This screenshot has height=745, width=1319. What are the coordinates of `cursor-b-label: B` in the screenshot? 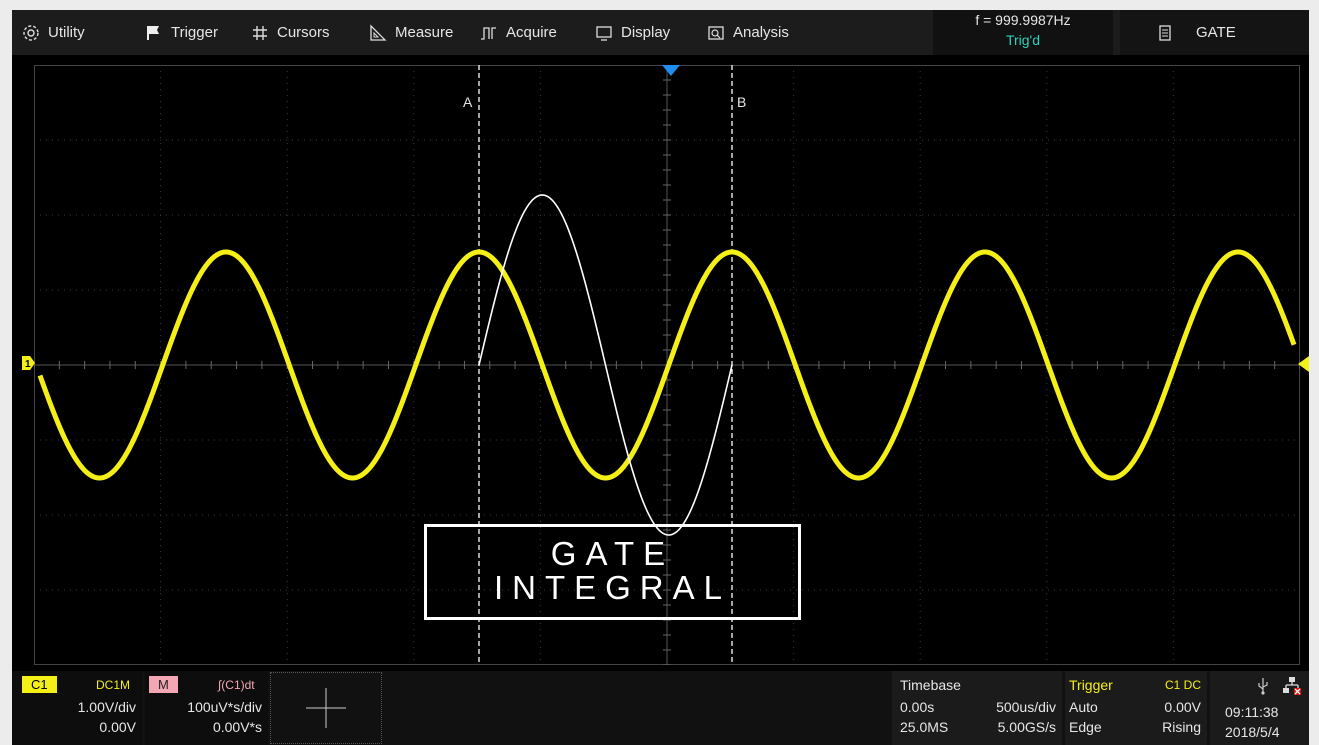 It's located at (742, 102).